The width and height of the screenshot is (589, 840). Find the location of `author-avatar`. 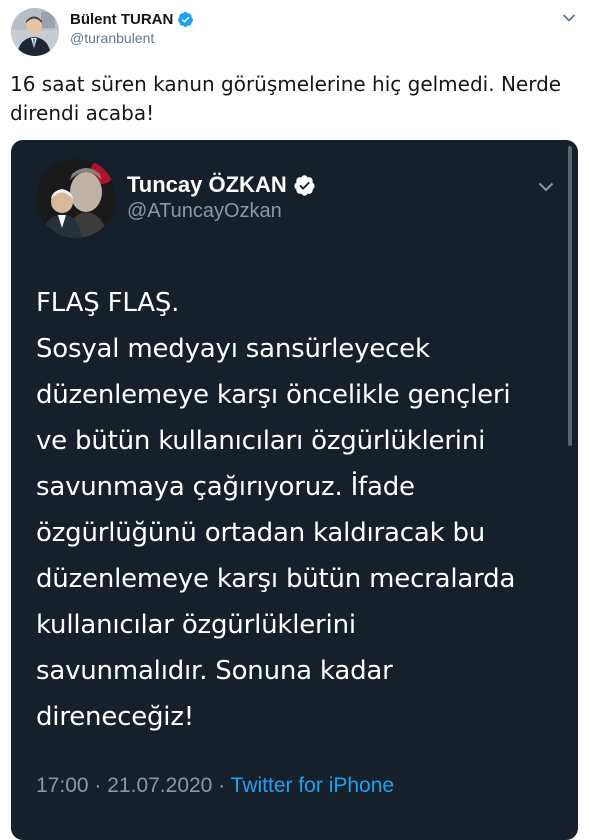

author-avatar is located at coordinates (35, 32).